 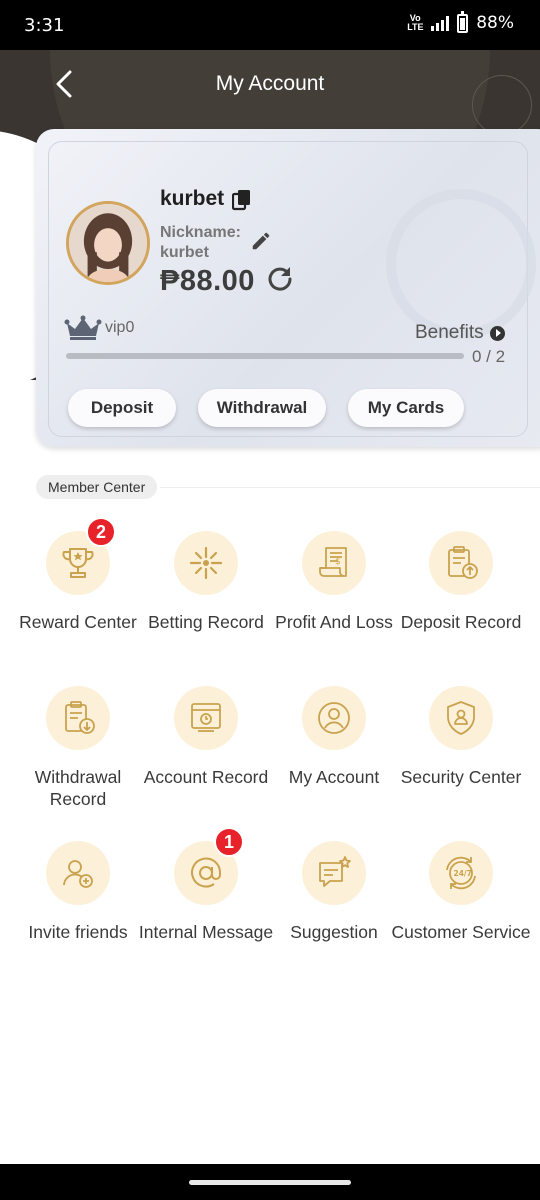 I want to click on menu-item-label: Invite friends, so click(x=78, y=932).